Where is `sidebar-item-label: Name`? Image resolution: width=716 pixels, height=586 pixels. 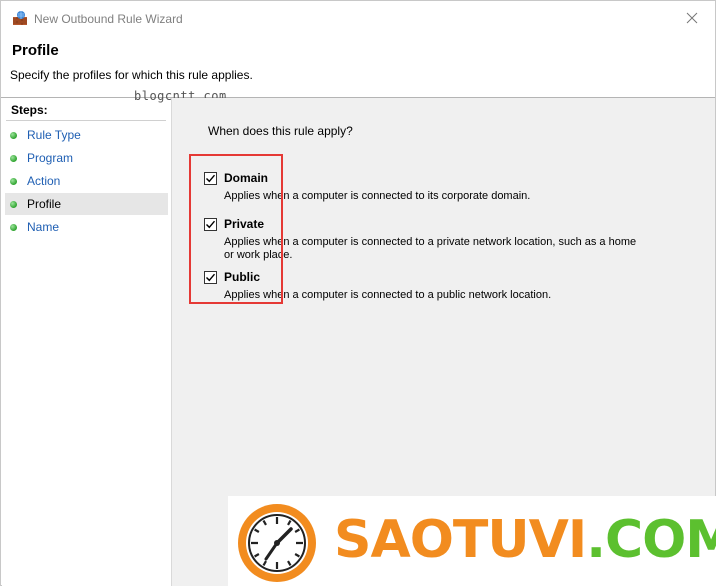 sidebar-item-label: Name is located at coordinates (43, 227).